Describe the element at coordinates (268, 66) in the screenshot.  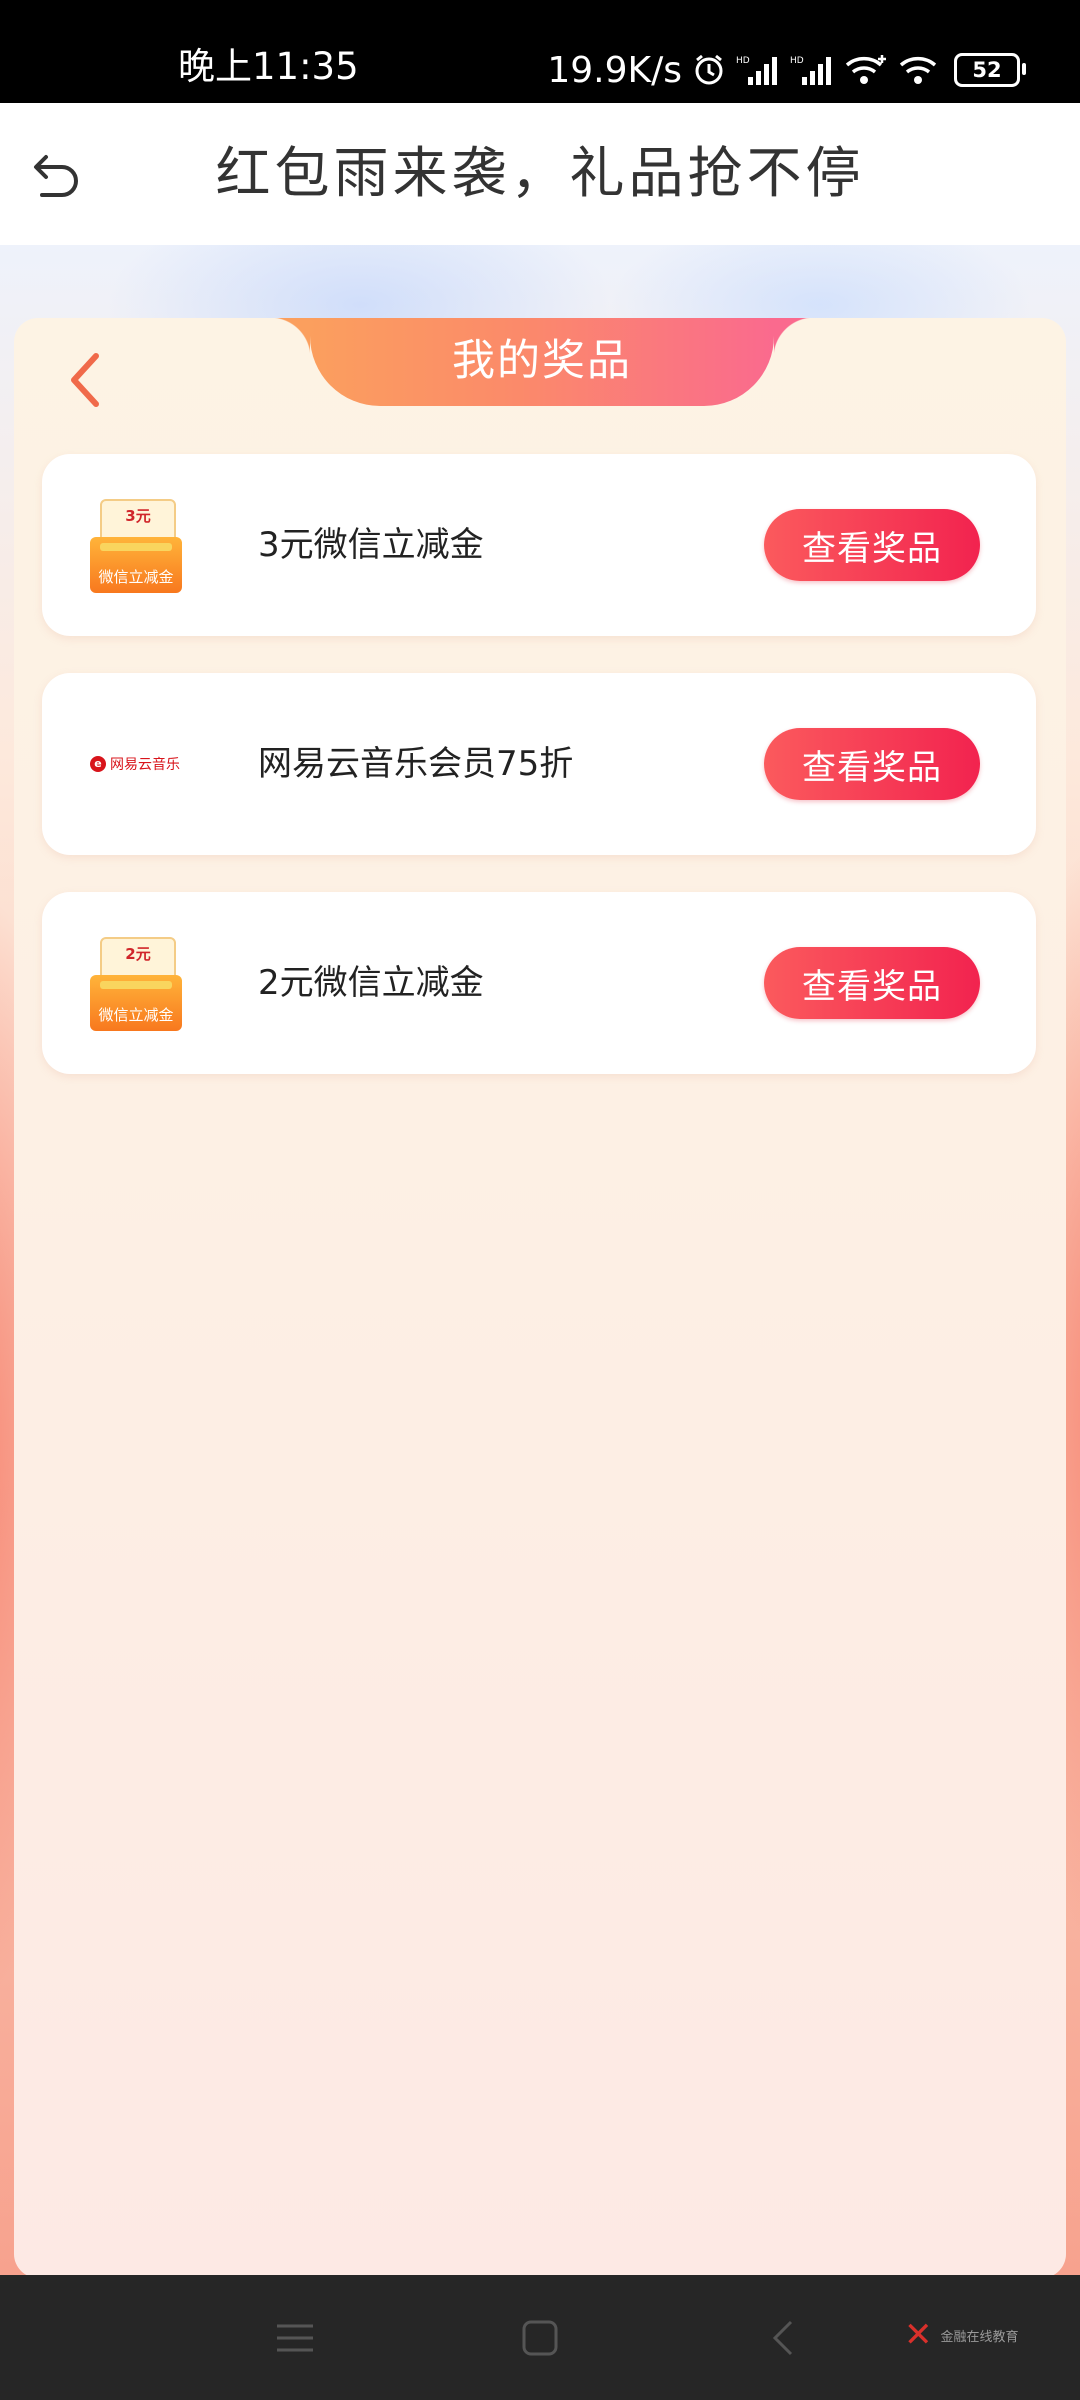
I see `status-time: 晚上11:35` at that location.